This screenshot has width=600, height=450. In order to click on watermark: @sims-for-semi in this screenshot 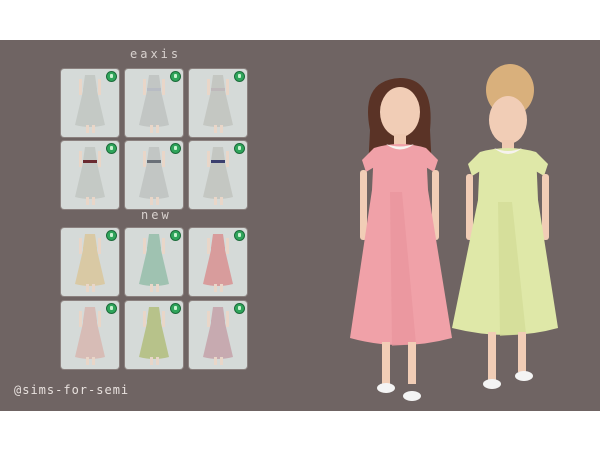, I will do `click(72, 390)`.